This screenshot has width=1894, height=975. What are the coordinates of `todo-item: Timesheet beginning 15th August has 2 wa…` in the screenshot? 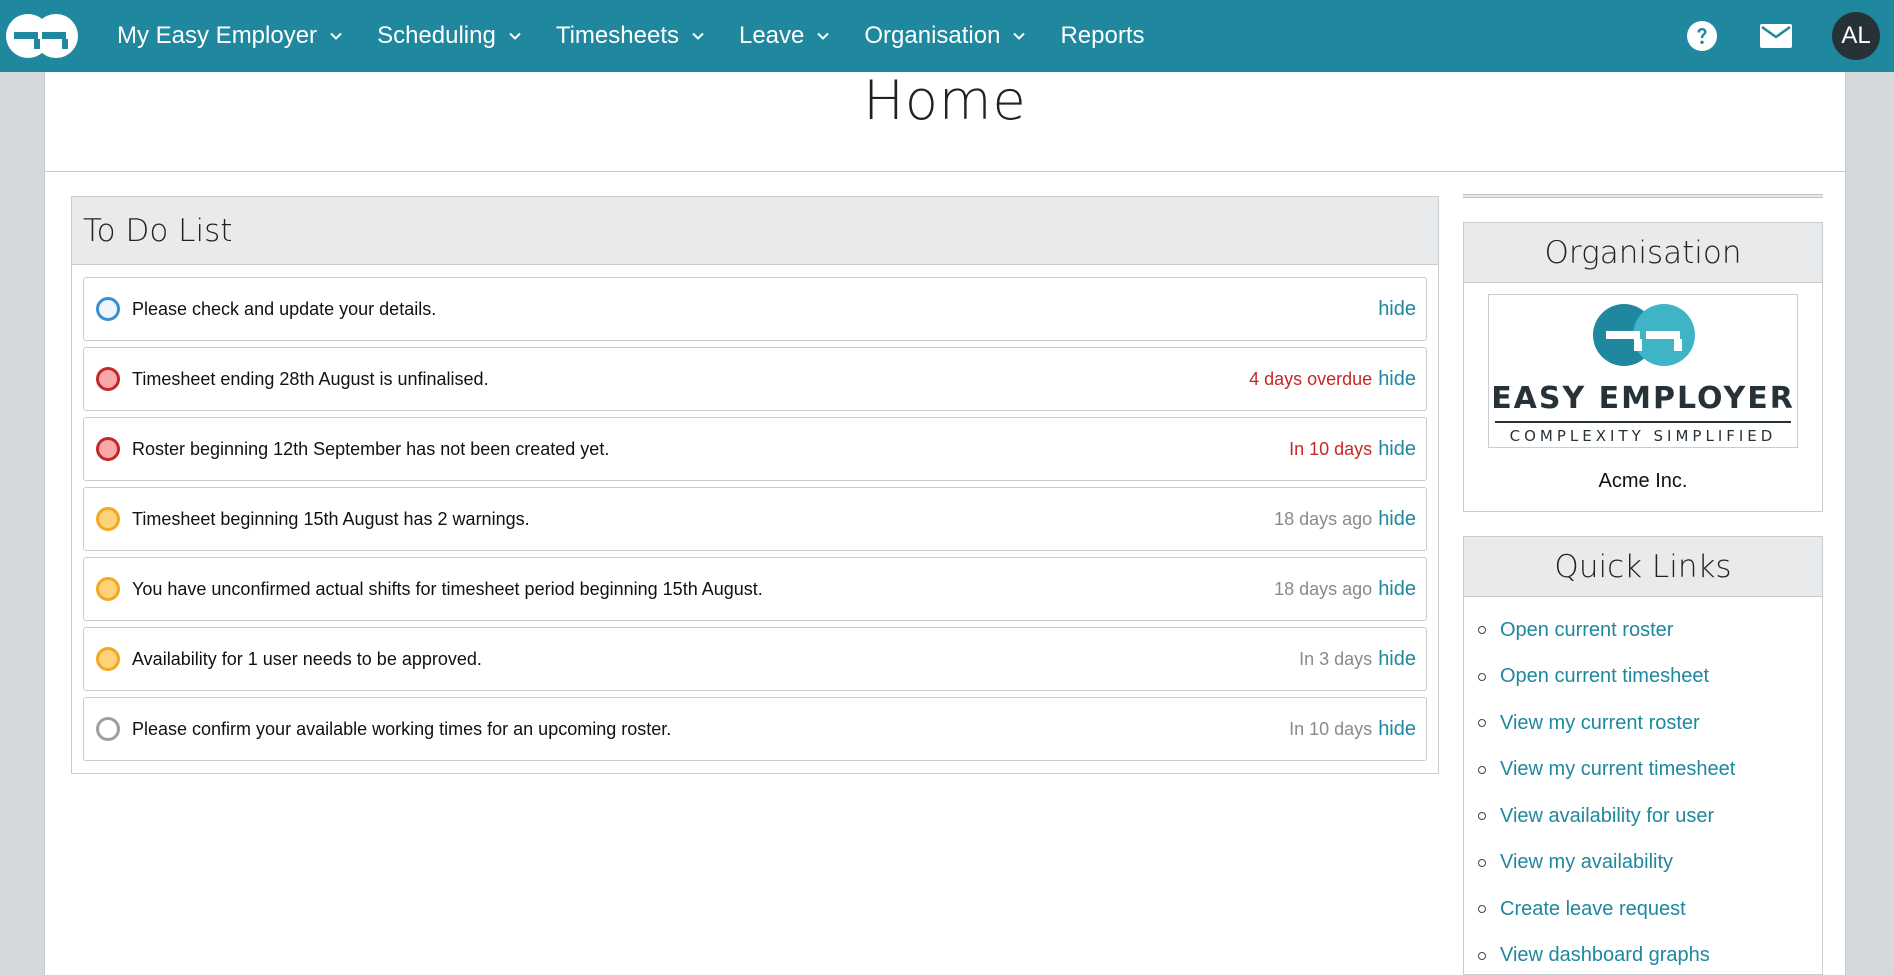 It's located at (755, 519).